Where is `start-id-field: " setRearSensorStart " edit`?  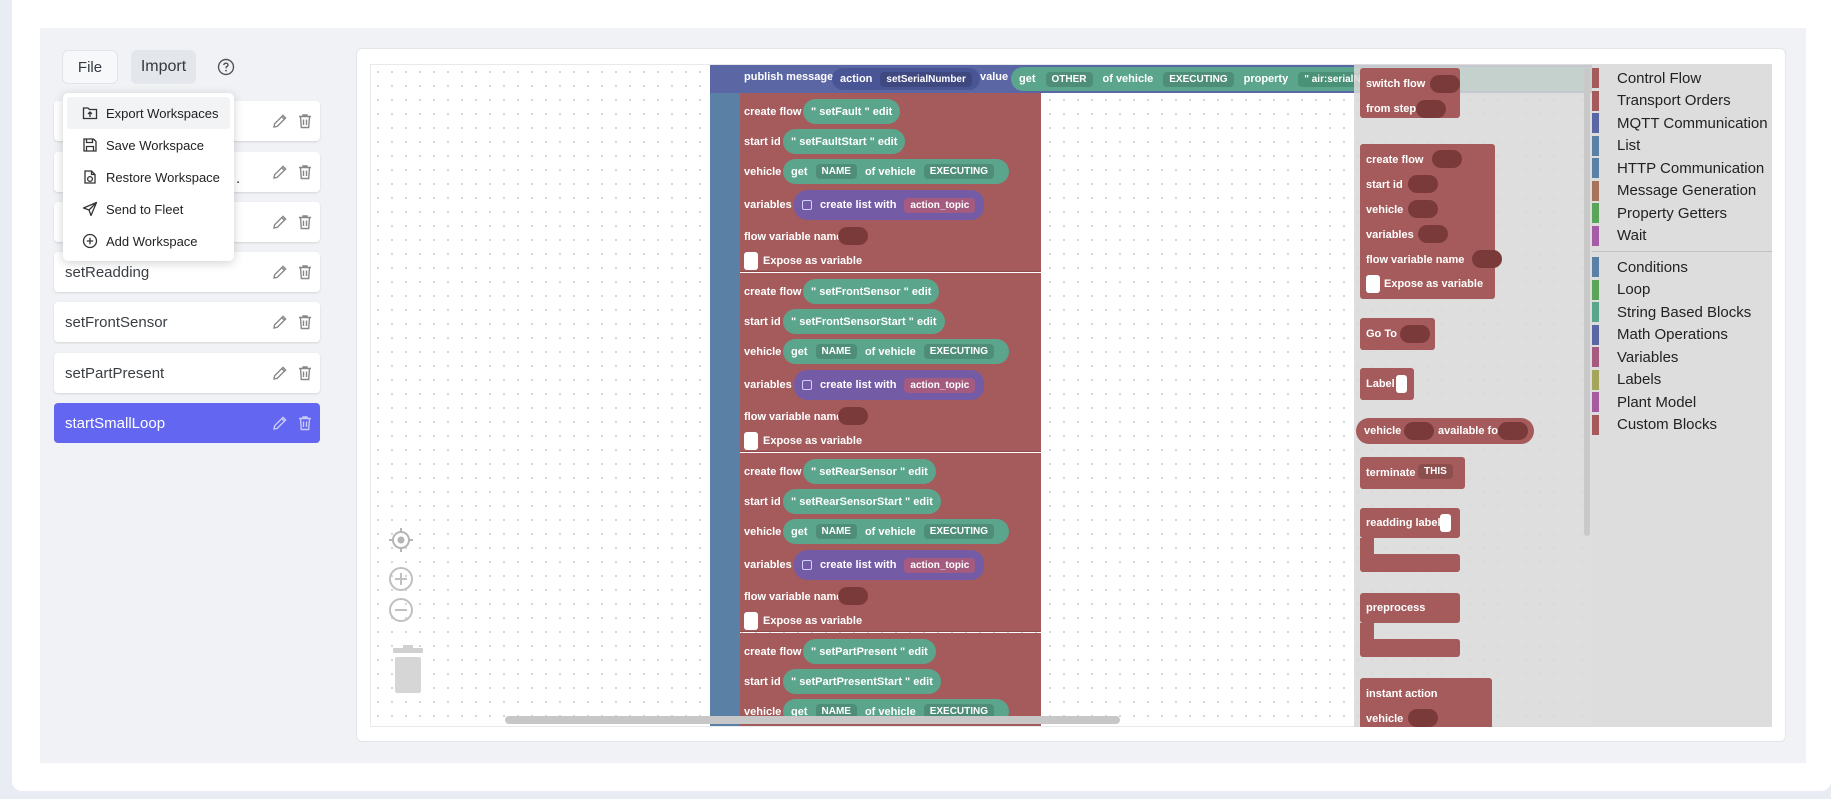 start-id-field: " setRearSensorStart " edit is located at coordinates (862, 501).